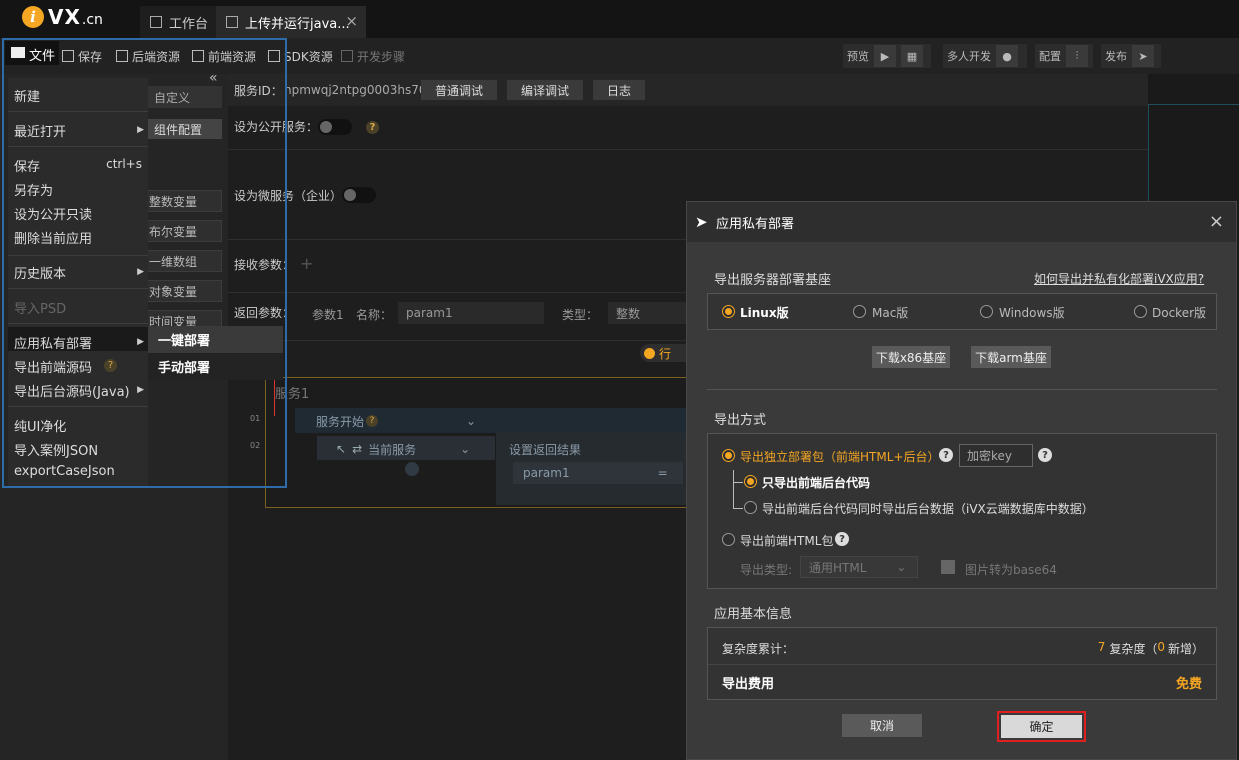 The image size is (1239, 760). I want to click on result-param-name: param1, so click(546, 473).